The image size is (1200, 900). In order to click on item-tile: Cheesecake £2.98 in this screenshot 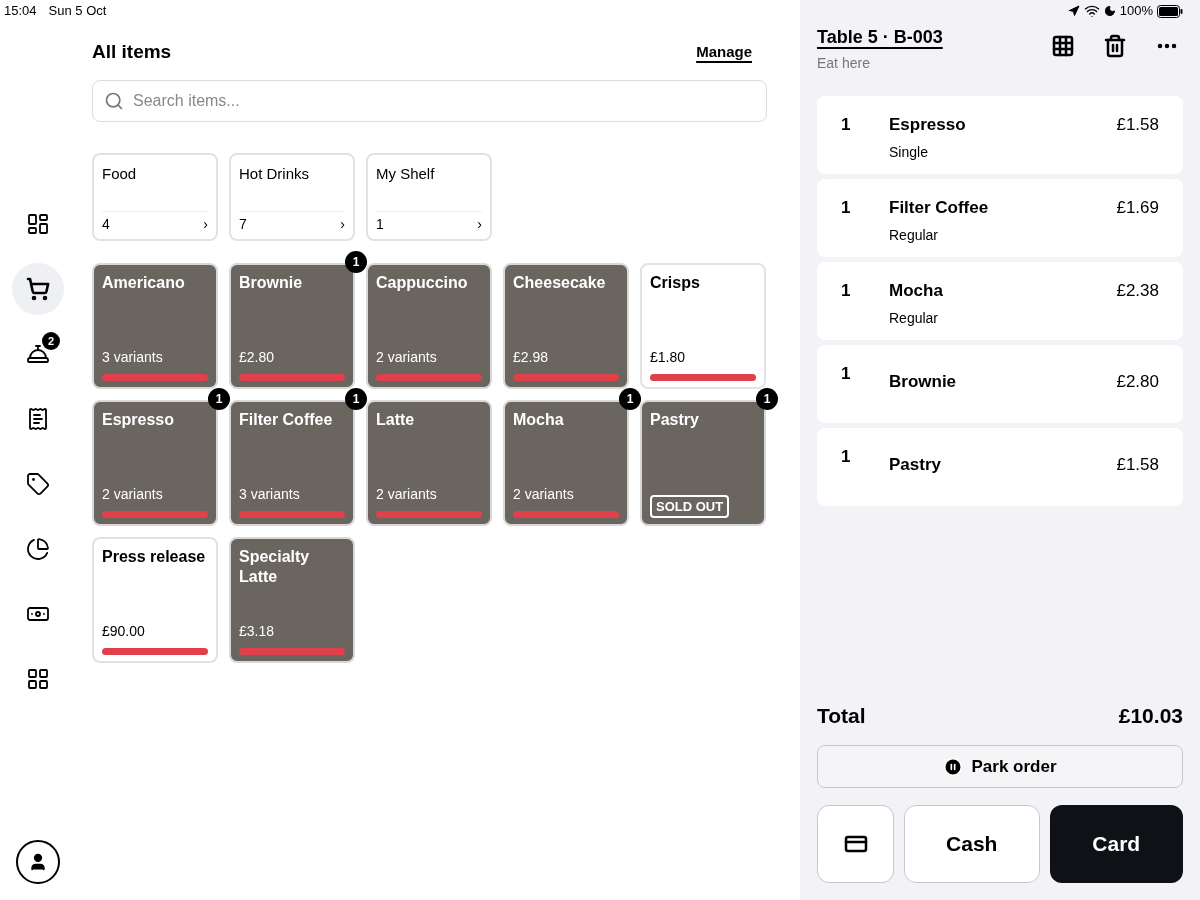, I will do `click(566, 326)`.